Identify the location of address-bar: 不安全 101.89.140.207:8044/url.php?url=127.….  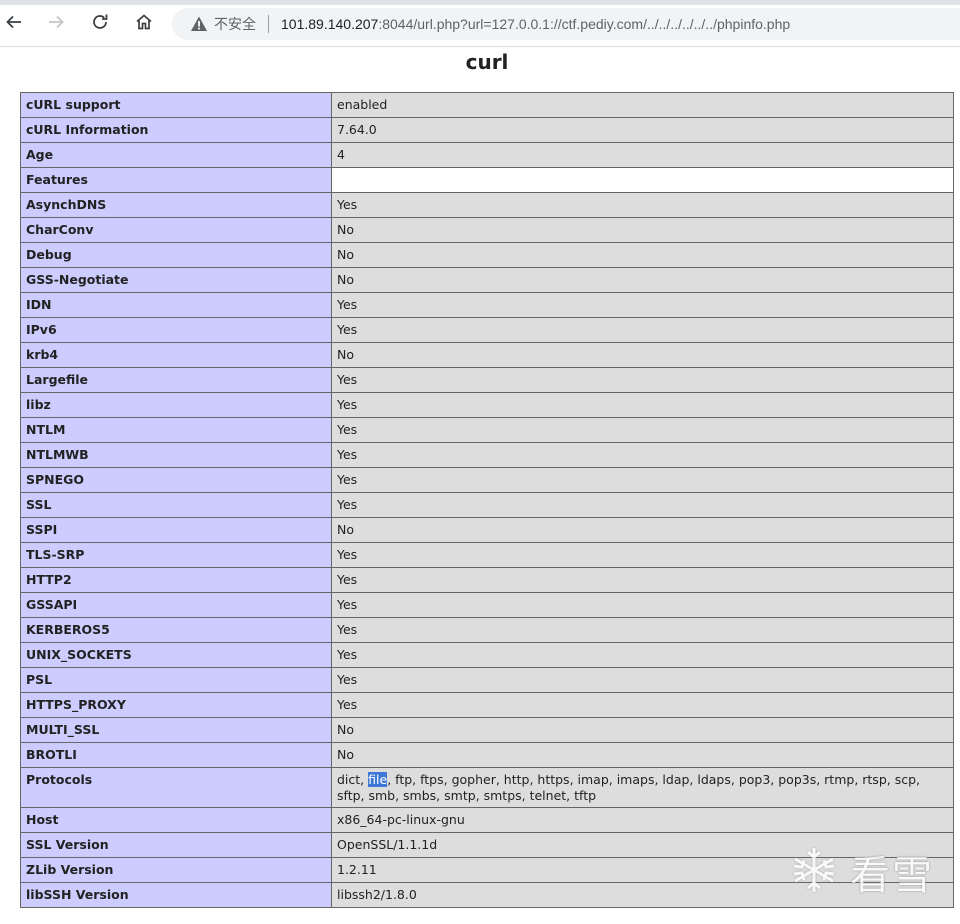
(566, 24).